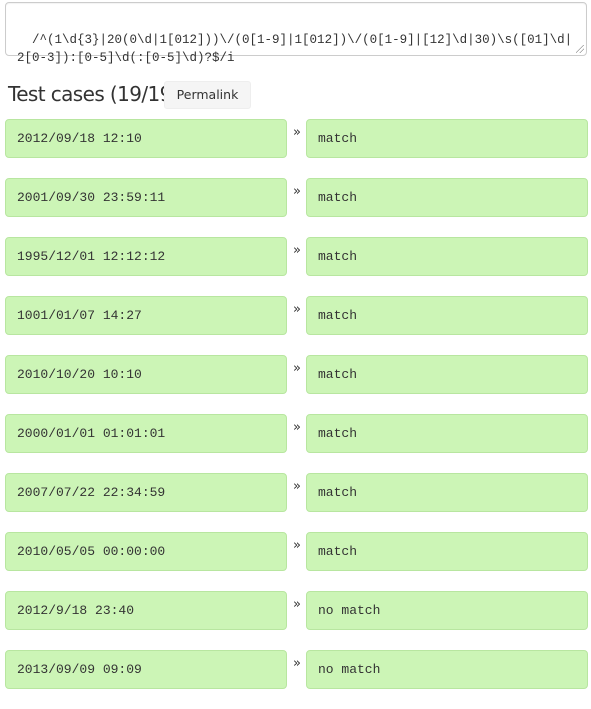 Image resolution: width=591 pixels, height=709 pixels. Describe the element at coordinates (146, 433) in the screenshot. I see `test-input: 2000/01/01 01:01:01` at that location.